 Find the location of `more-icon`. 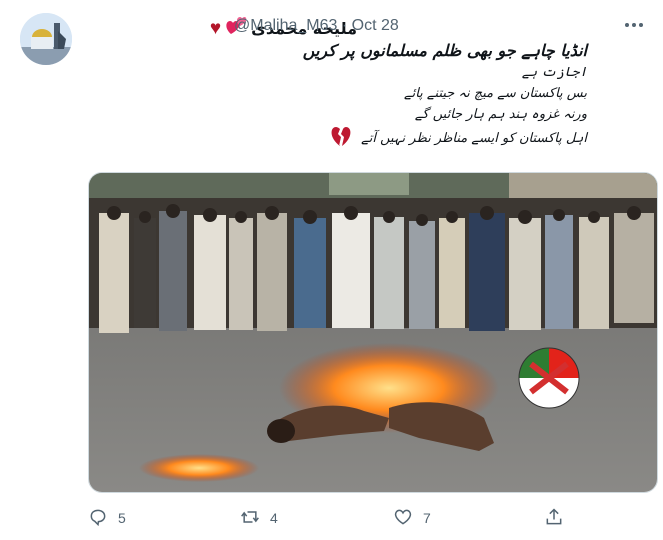

more-icon is located at coordinates (634, 25).